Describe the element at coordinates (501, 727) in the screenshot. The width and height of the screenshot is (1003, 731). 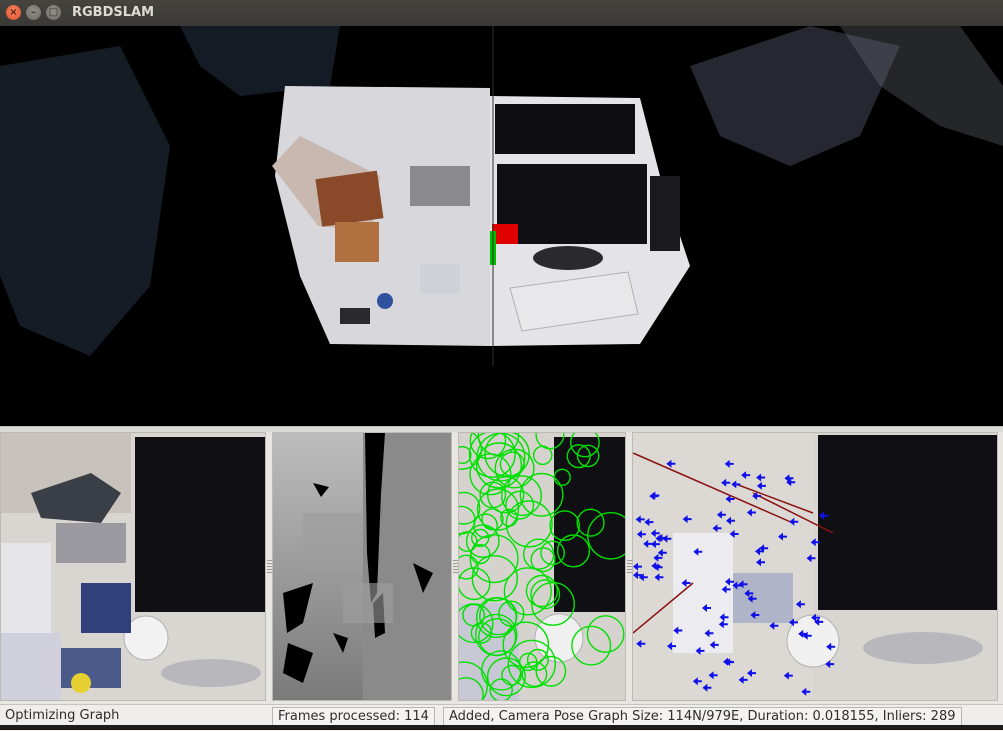
I see `terminal-peek` at that location.